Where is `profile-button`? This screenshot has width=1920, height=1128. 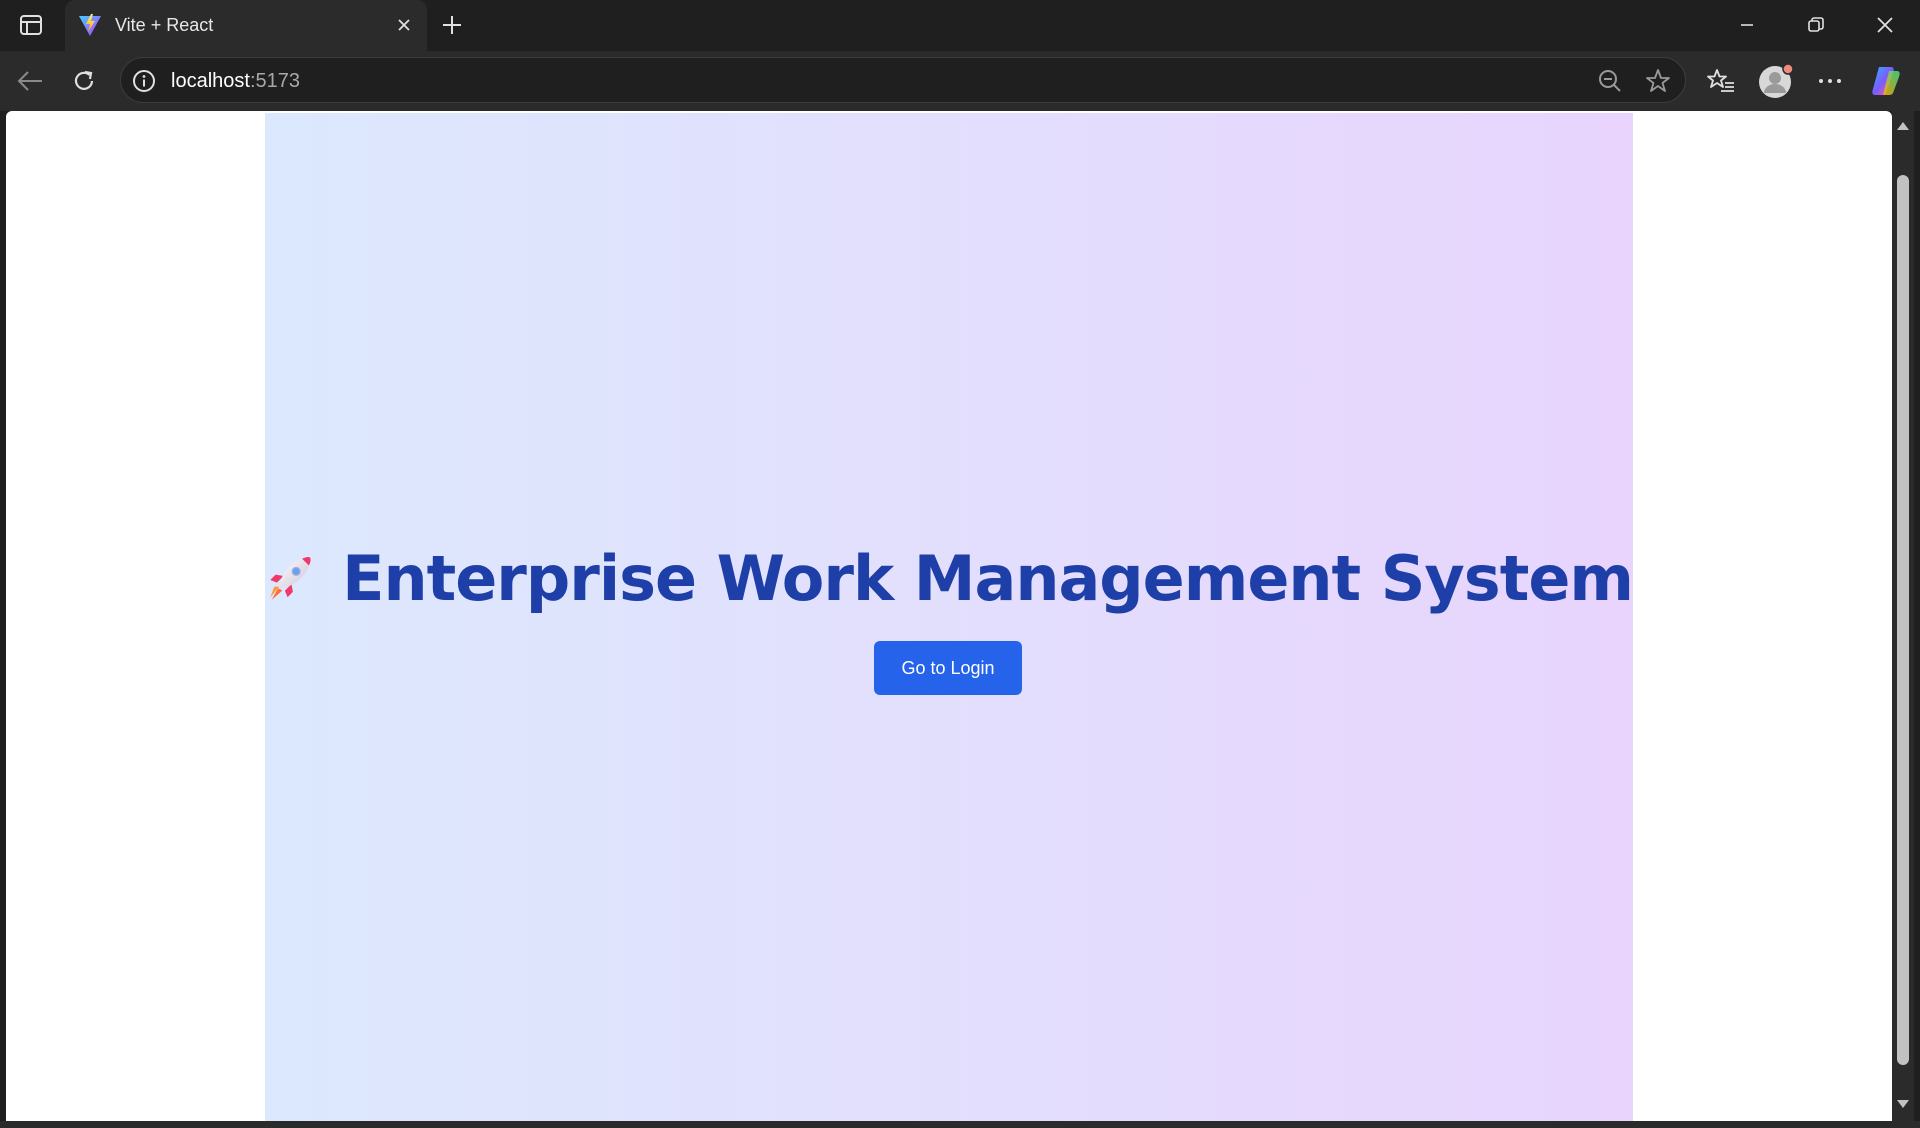 profile-button is located at coordinates (1776, 81).